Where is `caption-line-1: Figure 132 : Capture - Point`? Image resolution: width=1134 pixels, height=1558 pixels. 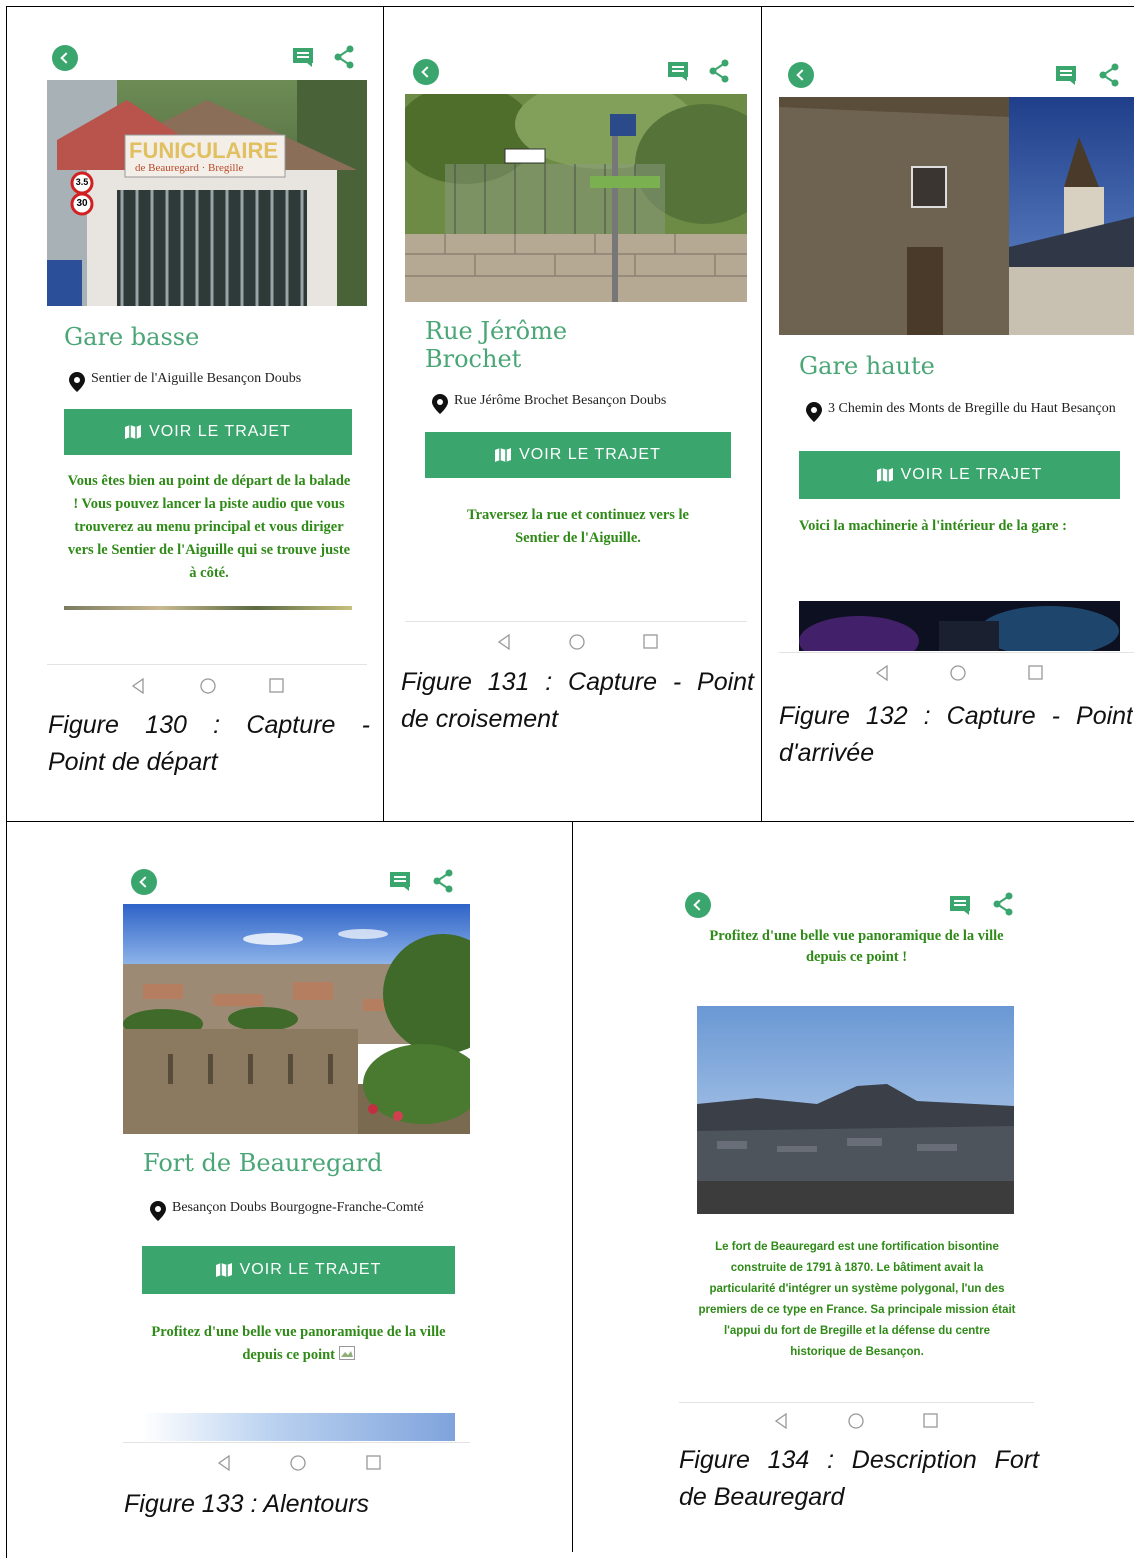
caption-line-1: Figure 132 : Capture - Point is located at coordinates (956, 716).